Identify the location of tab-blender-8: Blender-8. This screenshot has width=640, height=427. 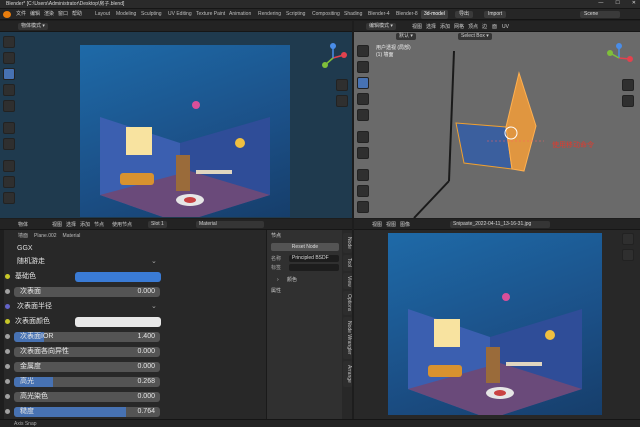
(407, 14).